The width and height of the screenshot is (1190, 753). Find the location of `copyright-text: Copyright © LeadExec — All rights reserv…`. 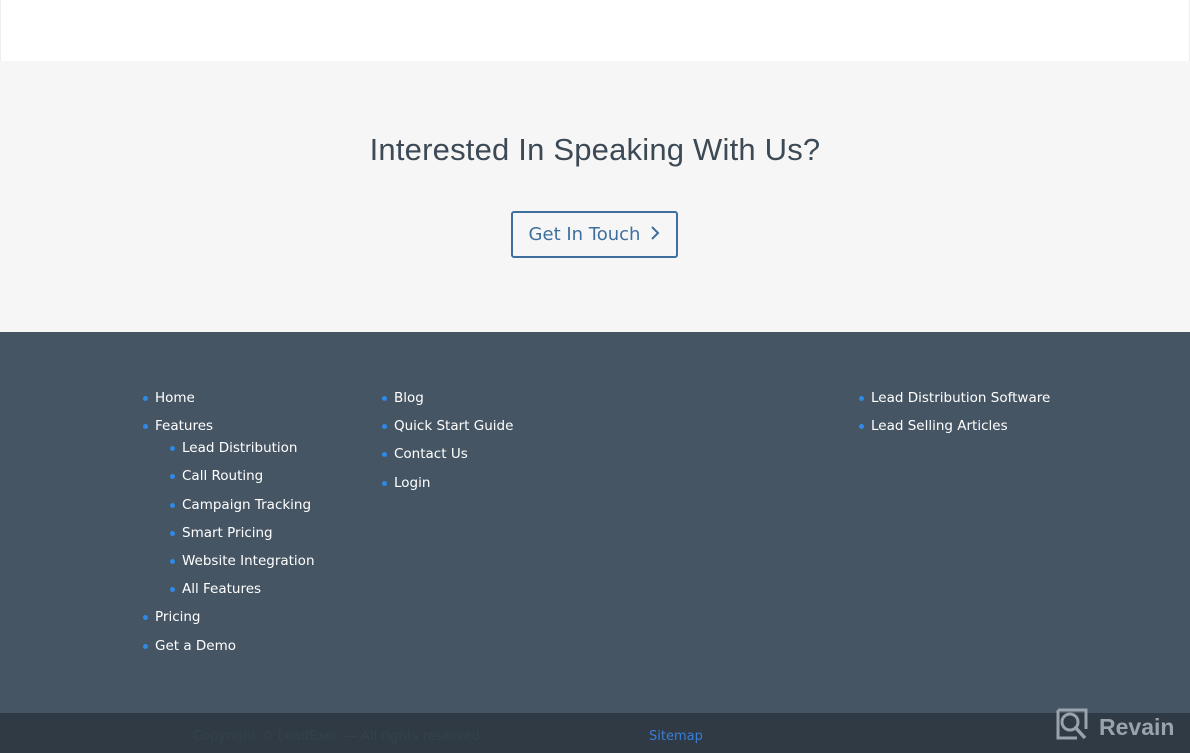

copyright-text: Copyright © LeadExec — All rights reserv… is located at coordinates (336, 736).